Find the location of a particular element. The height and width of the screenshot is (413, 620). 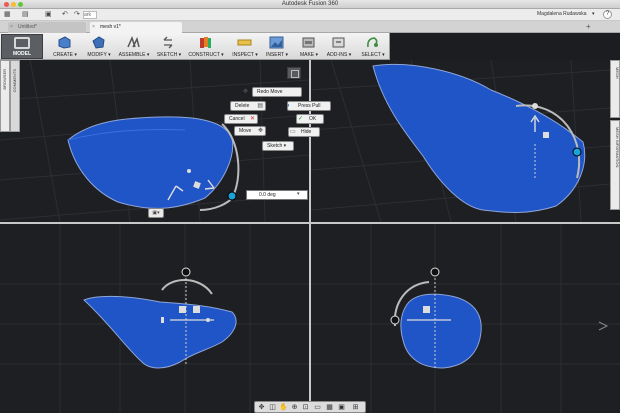

zoom-icon: ⊕ is located at coordinates (294, 407).